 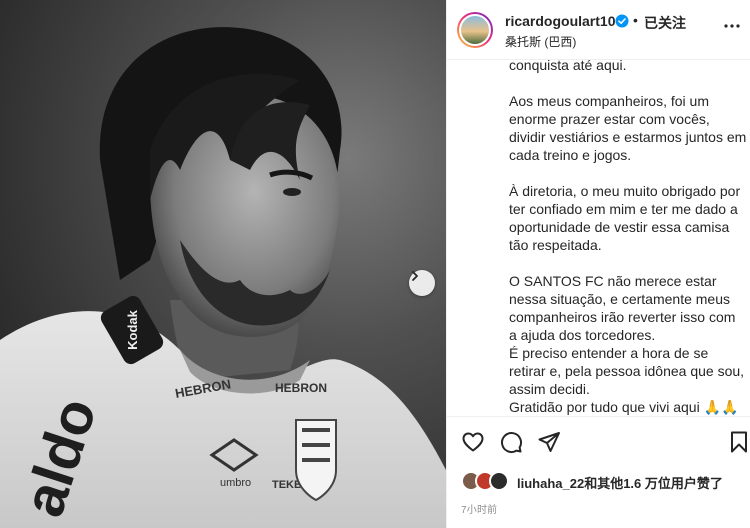 What do you see at coordinates (665, 23) in the screenshot?
I see `following-button: 已关注` at bounding box center [665, 23].